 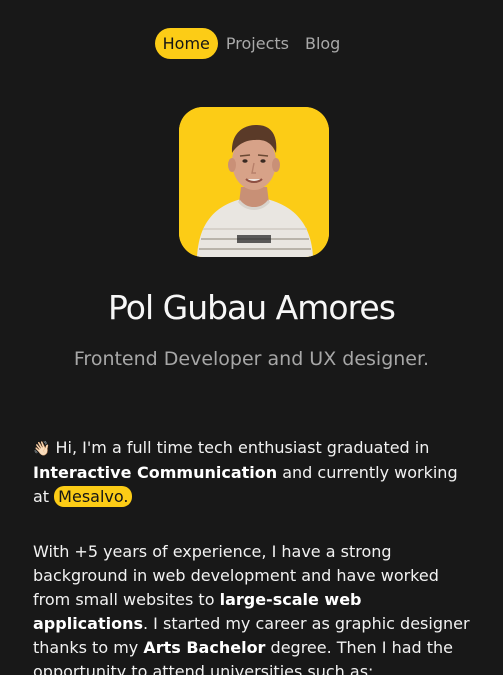 I want to click on company-link-mesalvo: Mesalvo., so click(x=93, y=496).